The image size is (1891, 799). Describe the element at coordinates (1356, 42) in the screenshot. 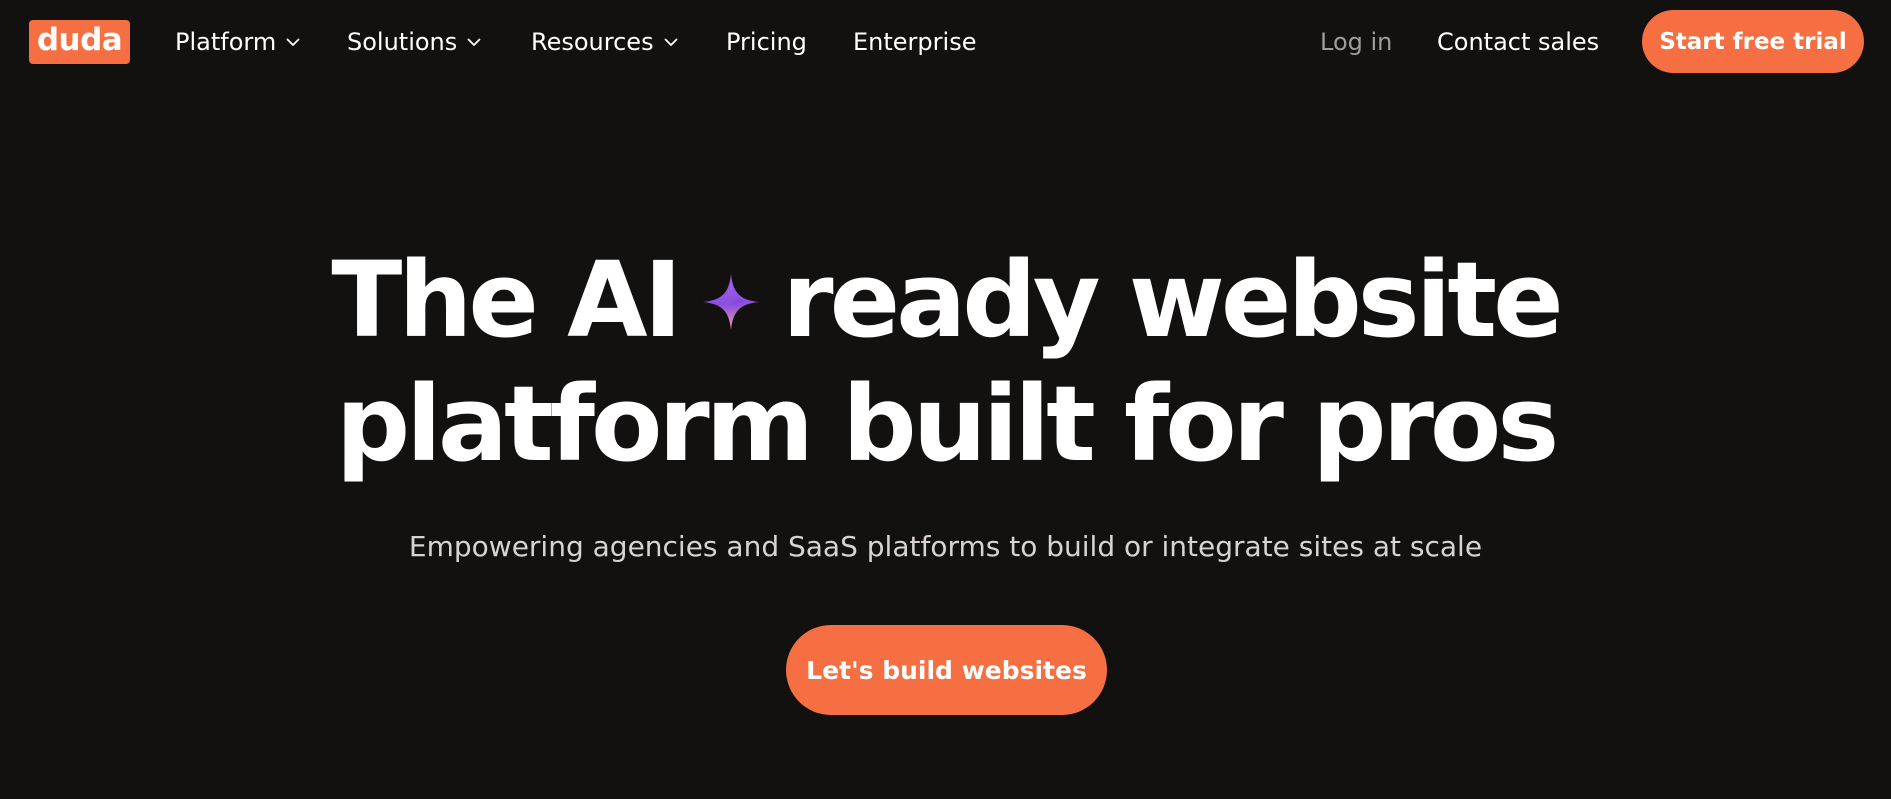

I see `login-link: Log in` at that location.